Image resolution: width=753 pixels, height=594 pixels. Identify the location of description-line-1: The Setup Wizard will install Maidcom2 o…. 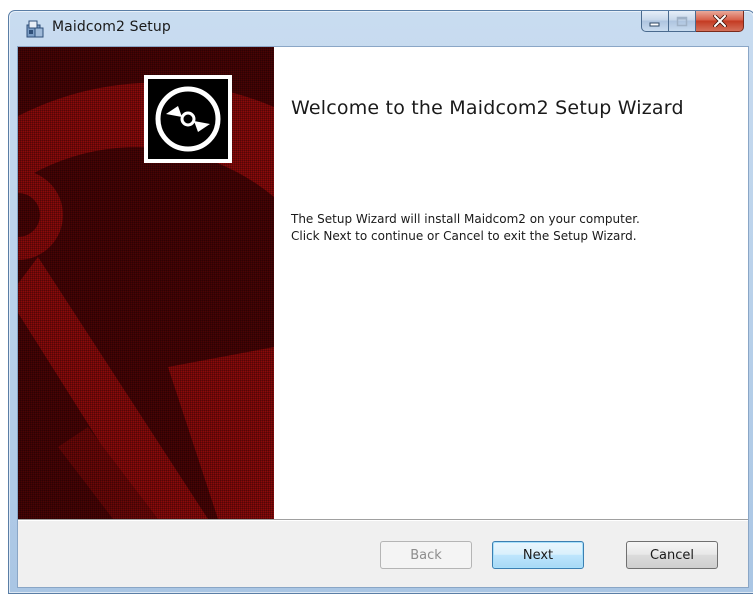
(465, 219).